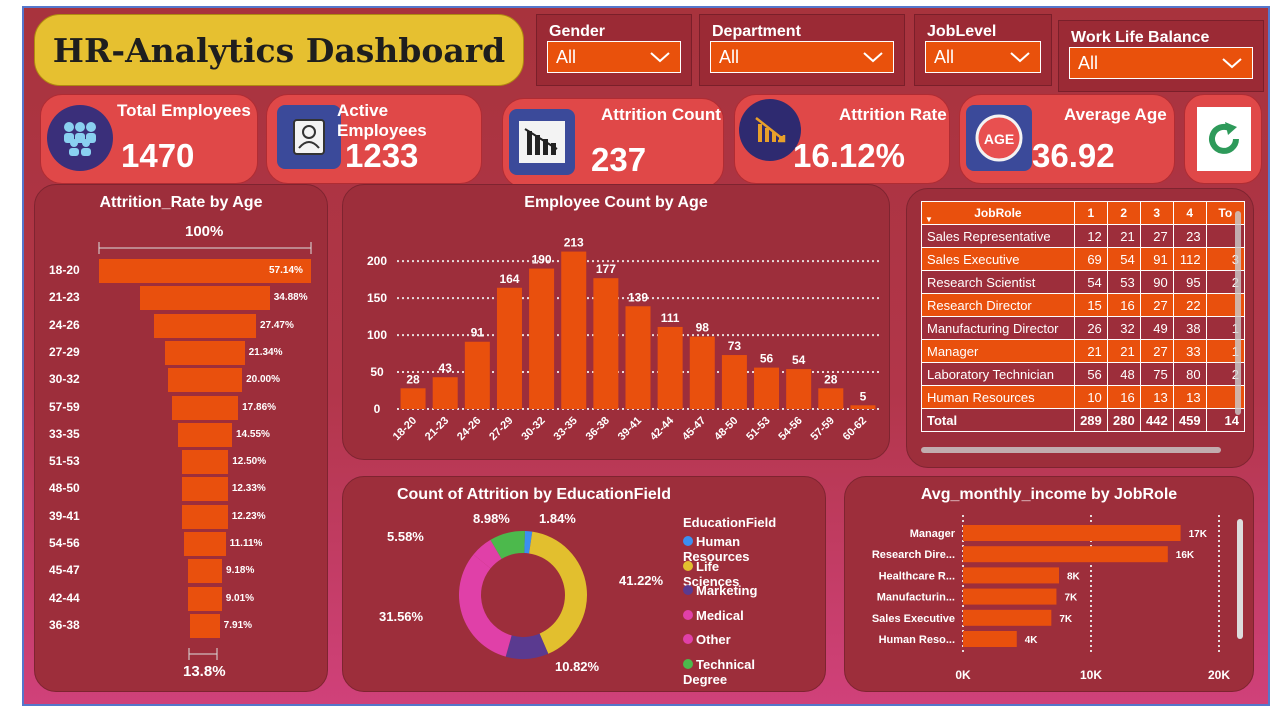 The image size is (1274, 710). Describe the element at coordinates (1156, 213) in the screenshot. I see `joblevel-3-header: 3` at that location.